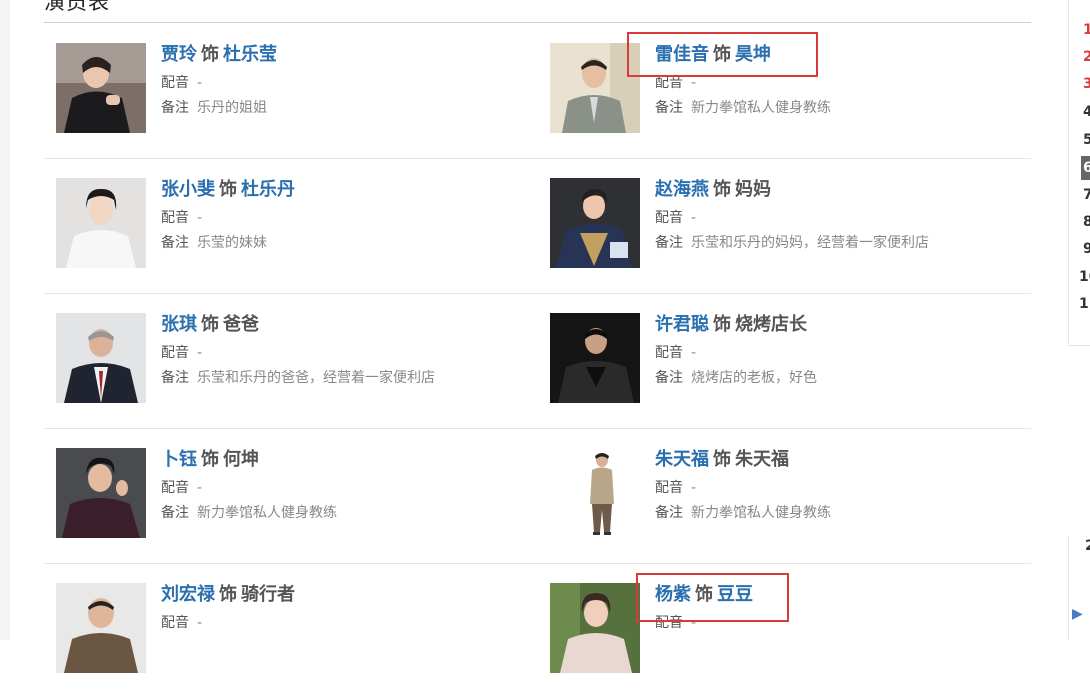  What do you see at coordinates (1086, 222) in the screenshot?
I see `page-index-item: 8` at bounding box center [1086, 222].